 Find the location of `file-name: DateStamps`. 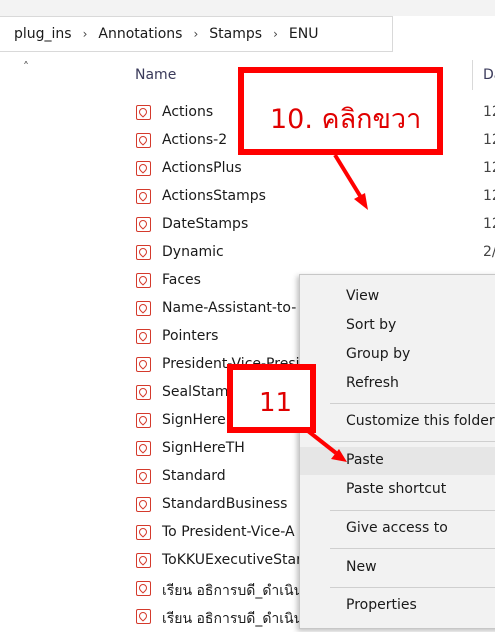

file-name: DateStamps is located at coordinates (205, 224).